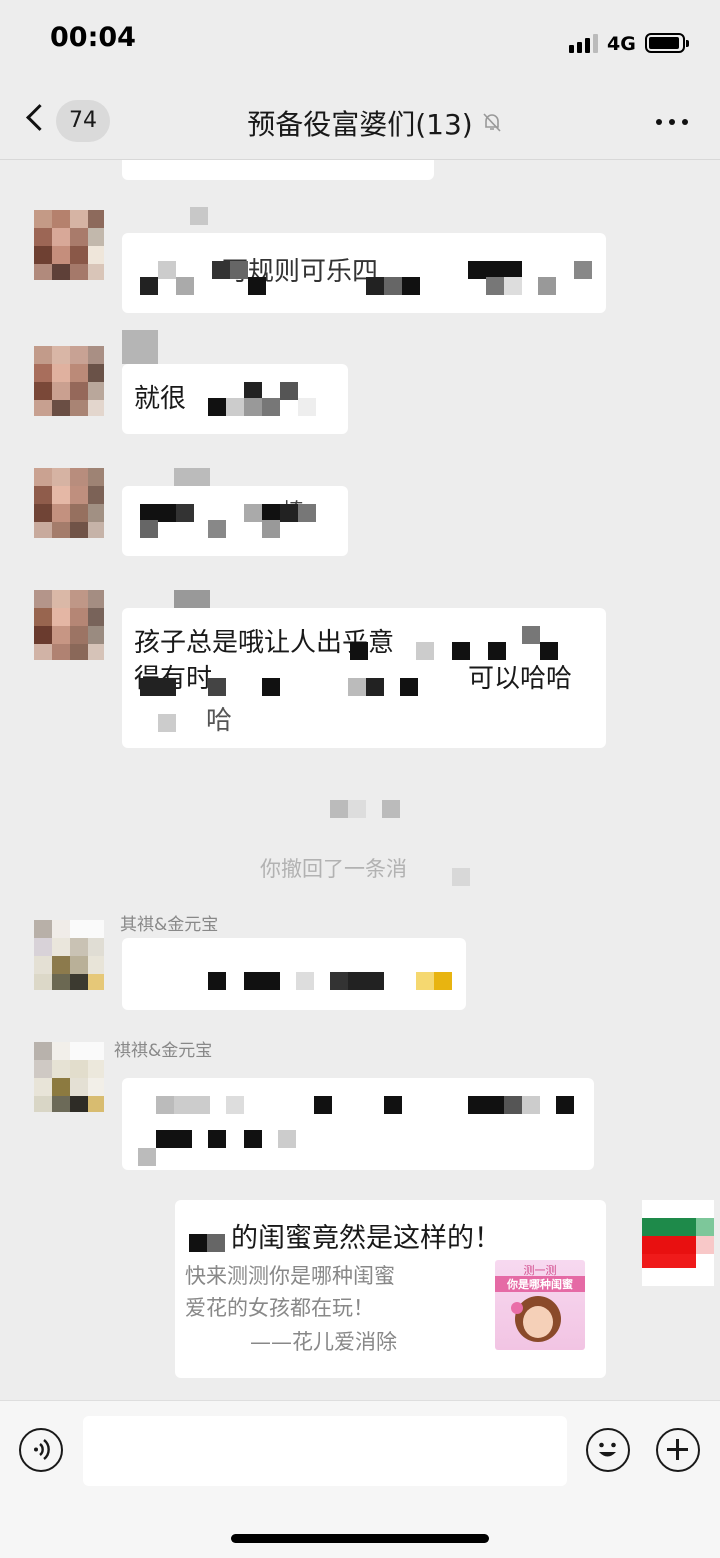 The width and height of the screenshot is (720, 1558). Describe the element at coordinates (169, 925) in the screenshot. I see `sender-name: 其祺&金元宝` at that location.